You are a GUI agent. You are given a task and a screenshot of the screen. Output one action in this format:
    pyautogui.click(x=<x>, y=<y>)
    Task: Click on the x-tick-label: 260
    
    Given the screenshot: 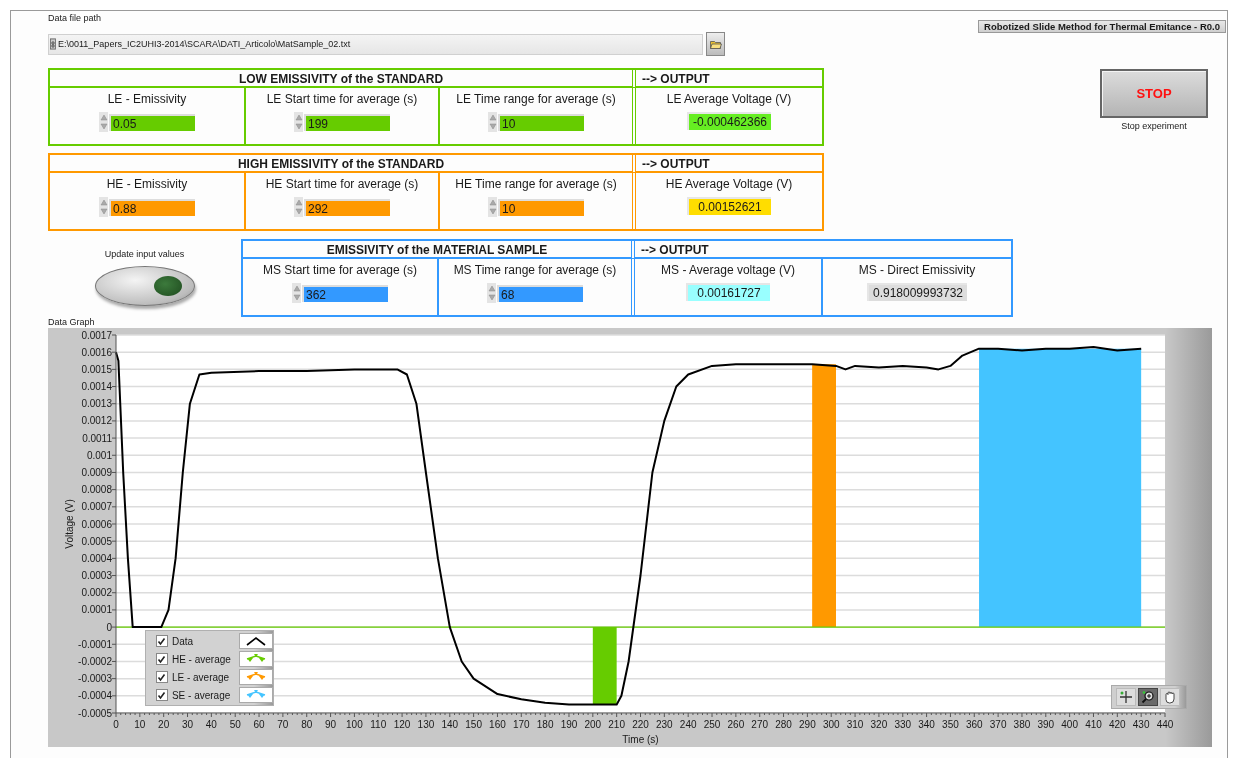 What is the action you would take?
    pyautogui.click(x=736, y=724)
    